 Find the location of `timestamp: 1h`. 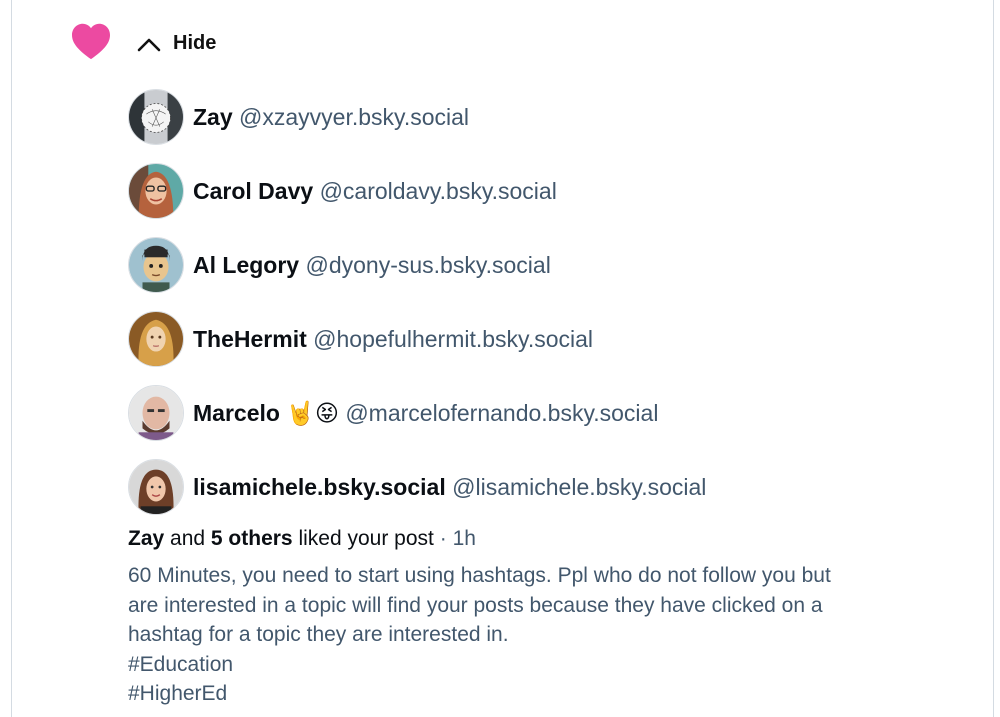

timestamp: 1h is located at coordinates (464, 538).